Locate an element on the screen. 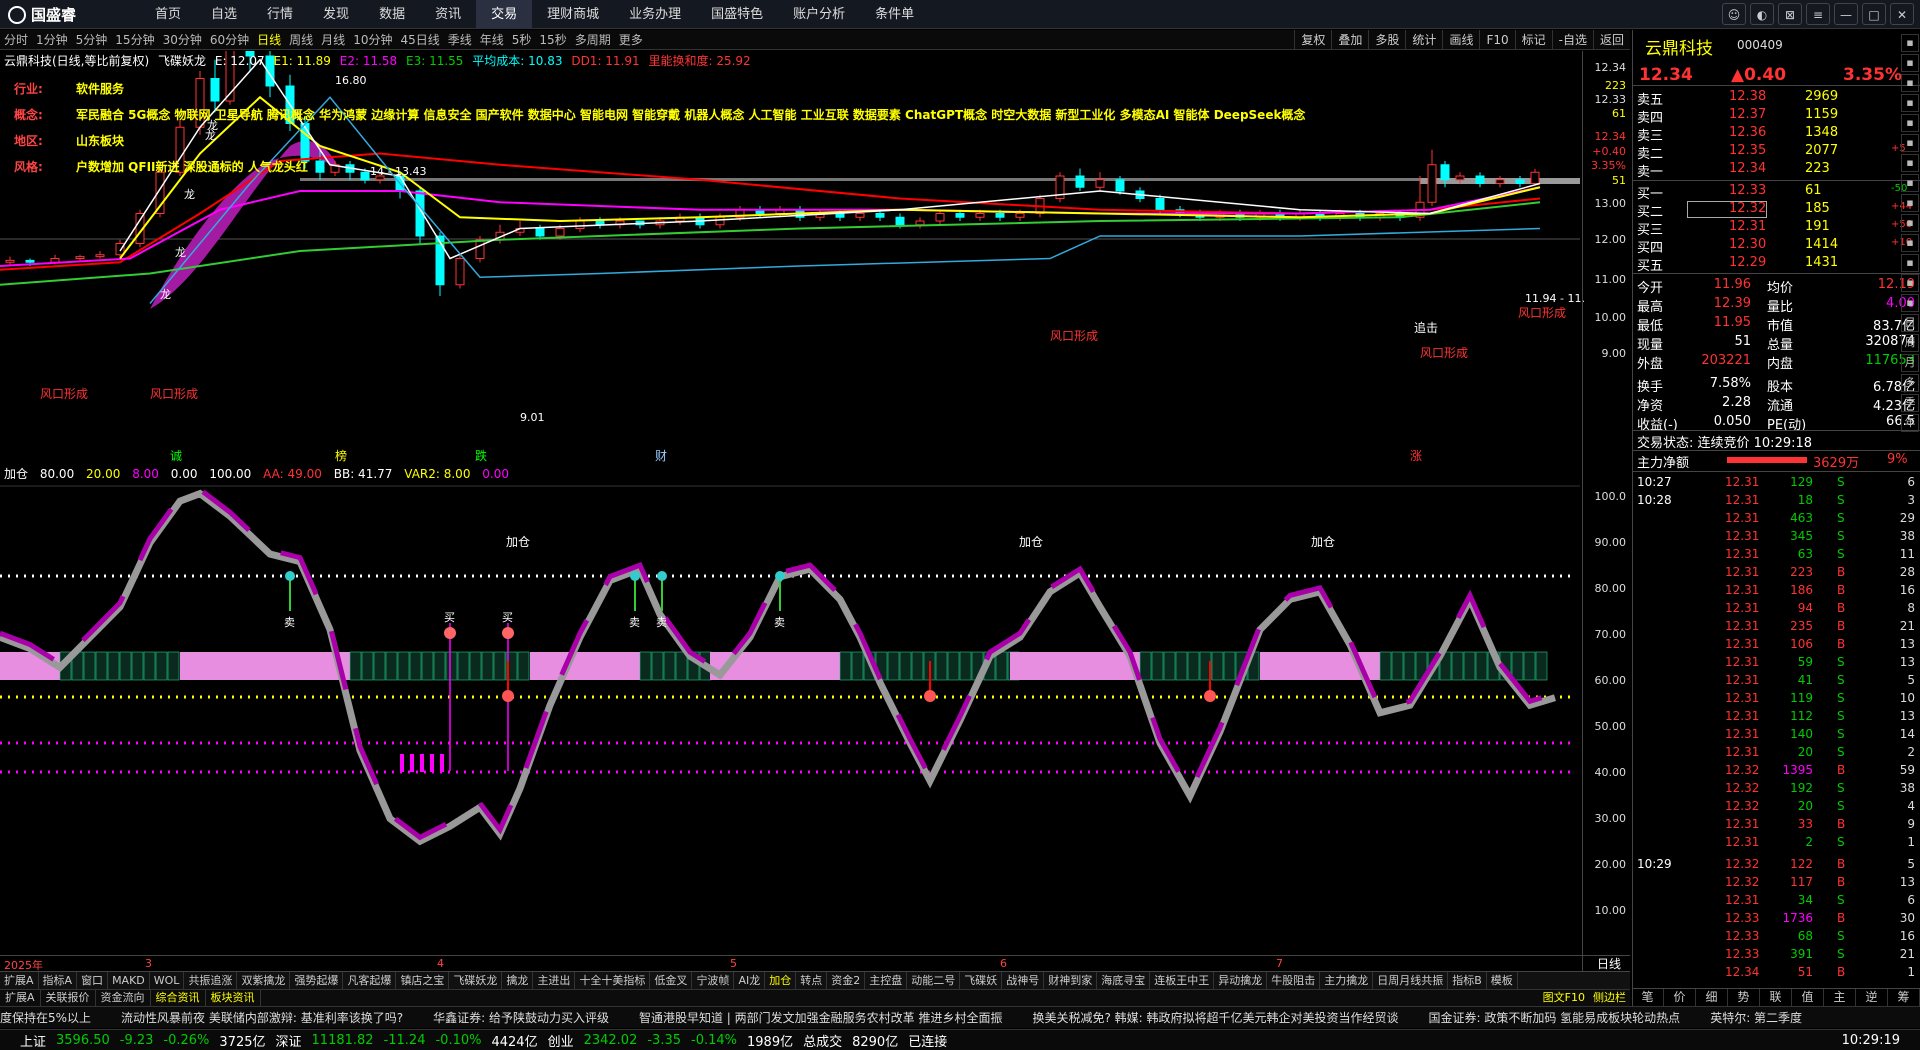  bell-icon: ▪ is located at coordinates (1910, 163).